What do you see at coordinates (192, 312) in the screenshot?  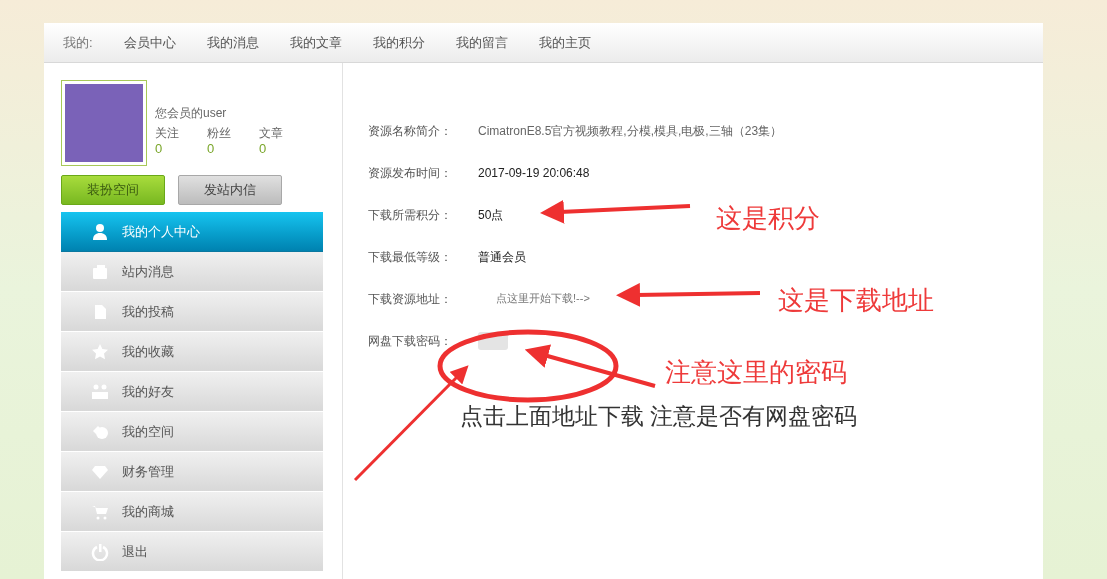 I see `sidebar-item: 我的投稿` at bounding box center [192, 312].